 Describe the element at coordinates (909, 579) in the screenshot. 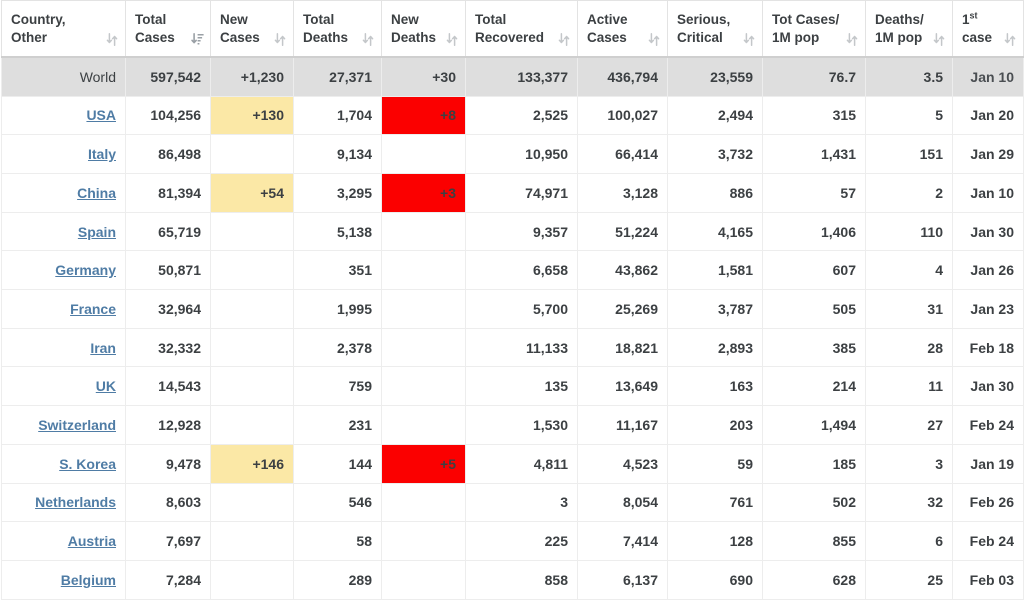

I see `cell-deaths-per-1m: 25` at that location.